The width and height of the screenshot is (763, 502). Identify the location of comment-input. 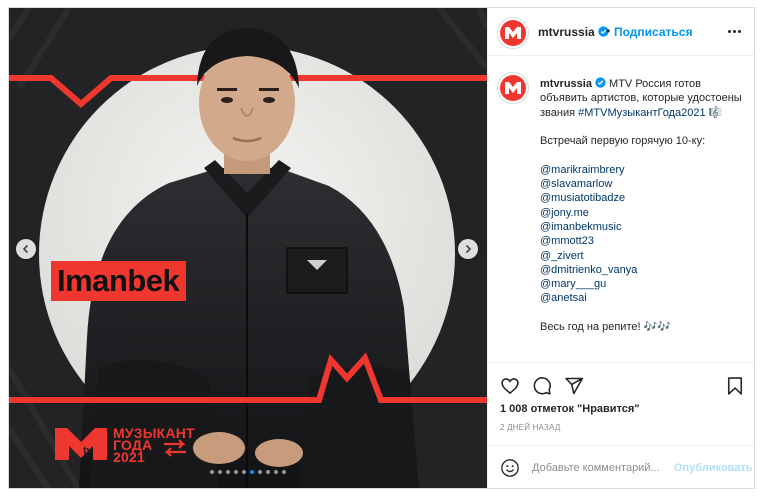
(602, 468).